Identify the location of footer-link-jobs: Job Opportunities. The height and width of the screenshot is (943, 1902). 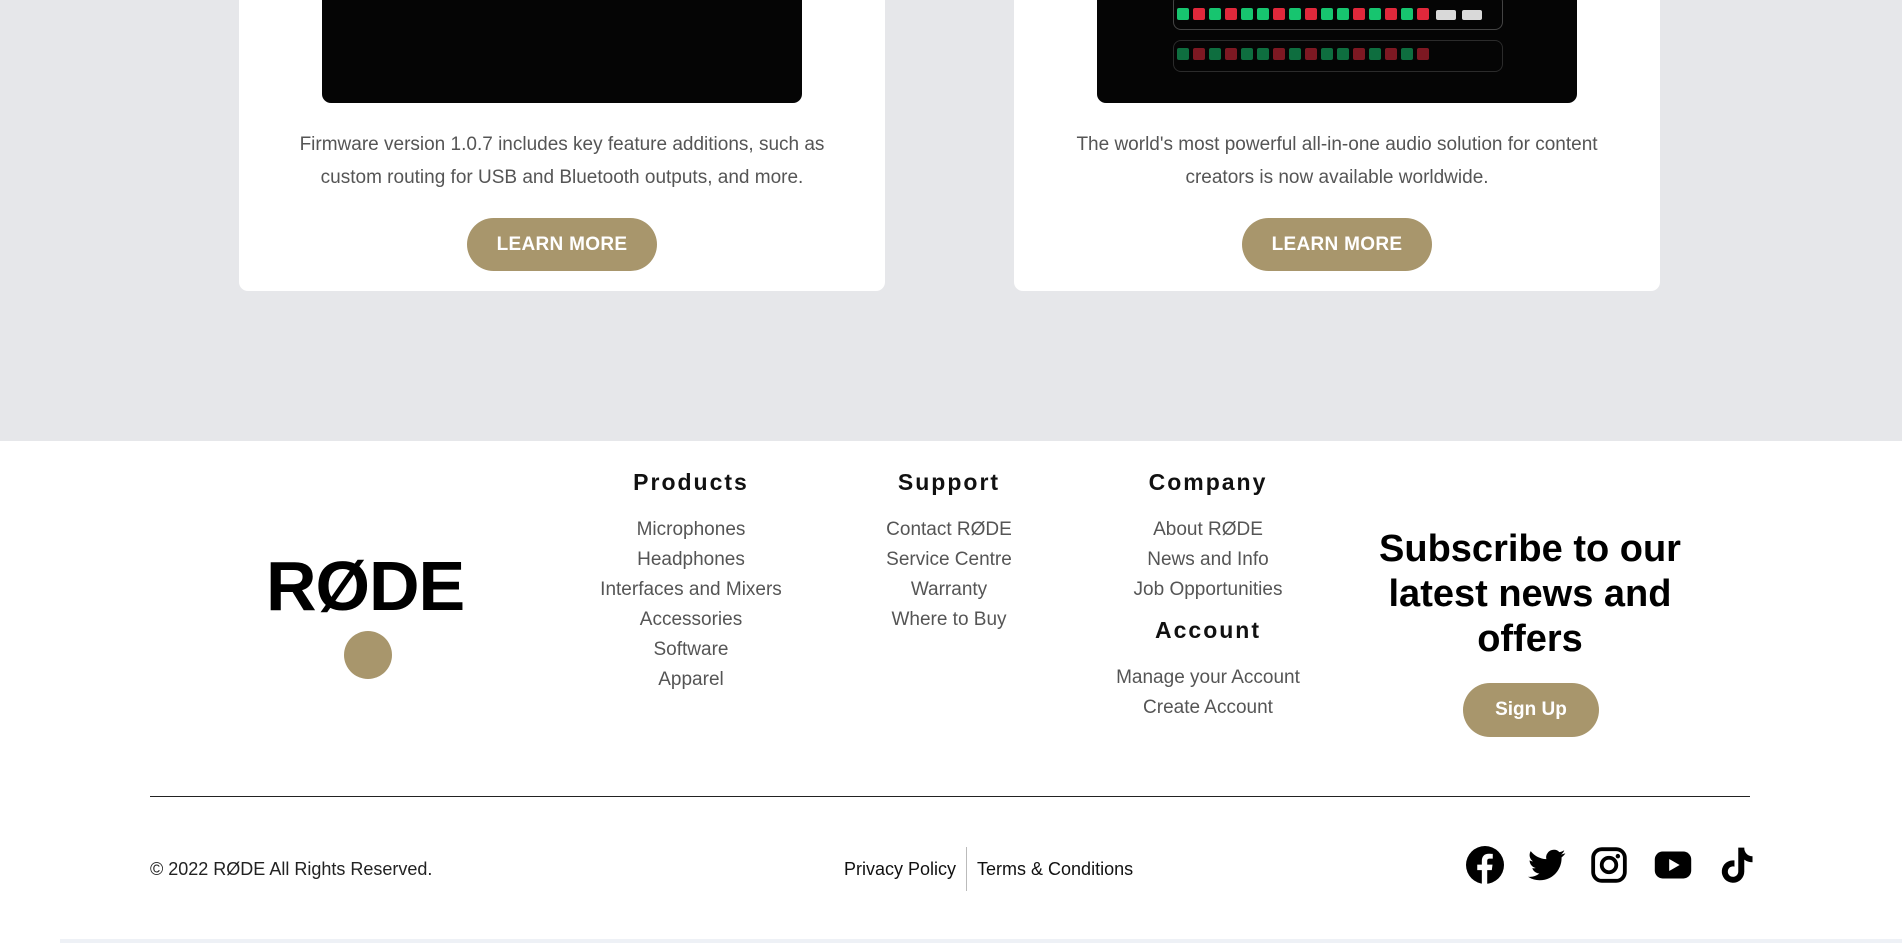
(1208, 590).